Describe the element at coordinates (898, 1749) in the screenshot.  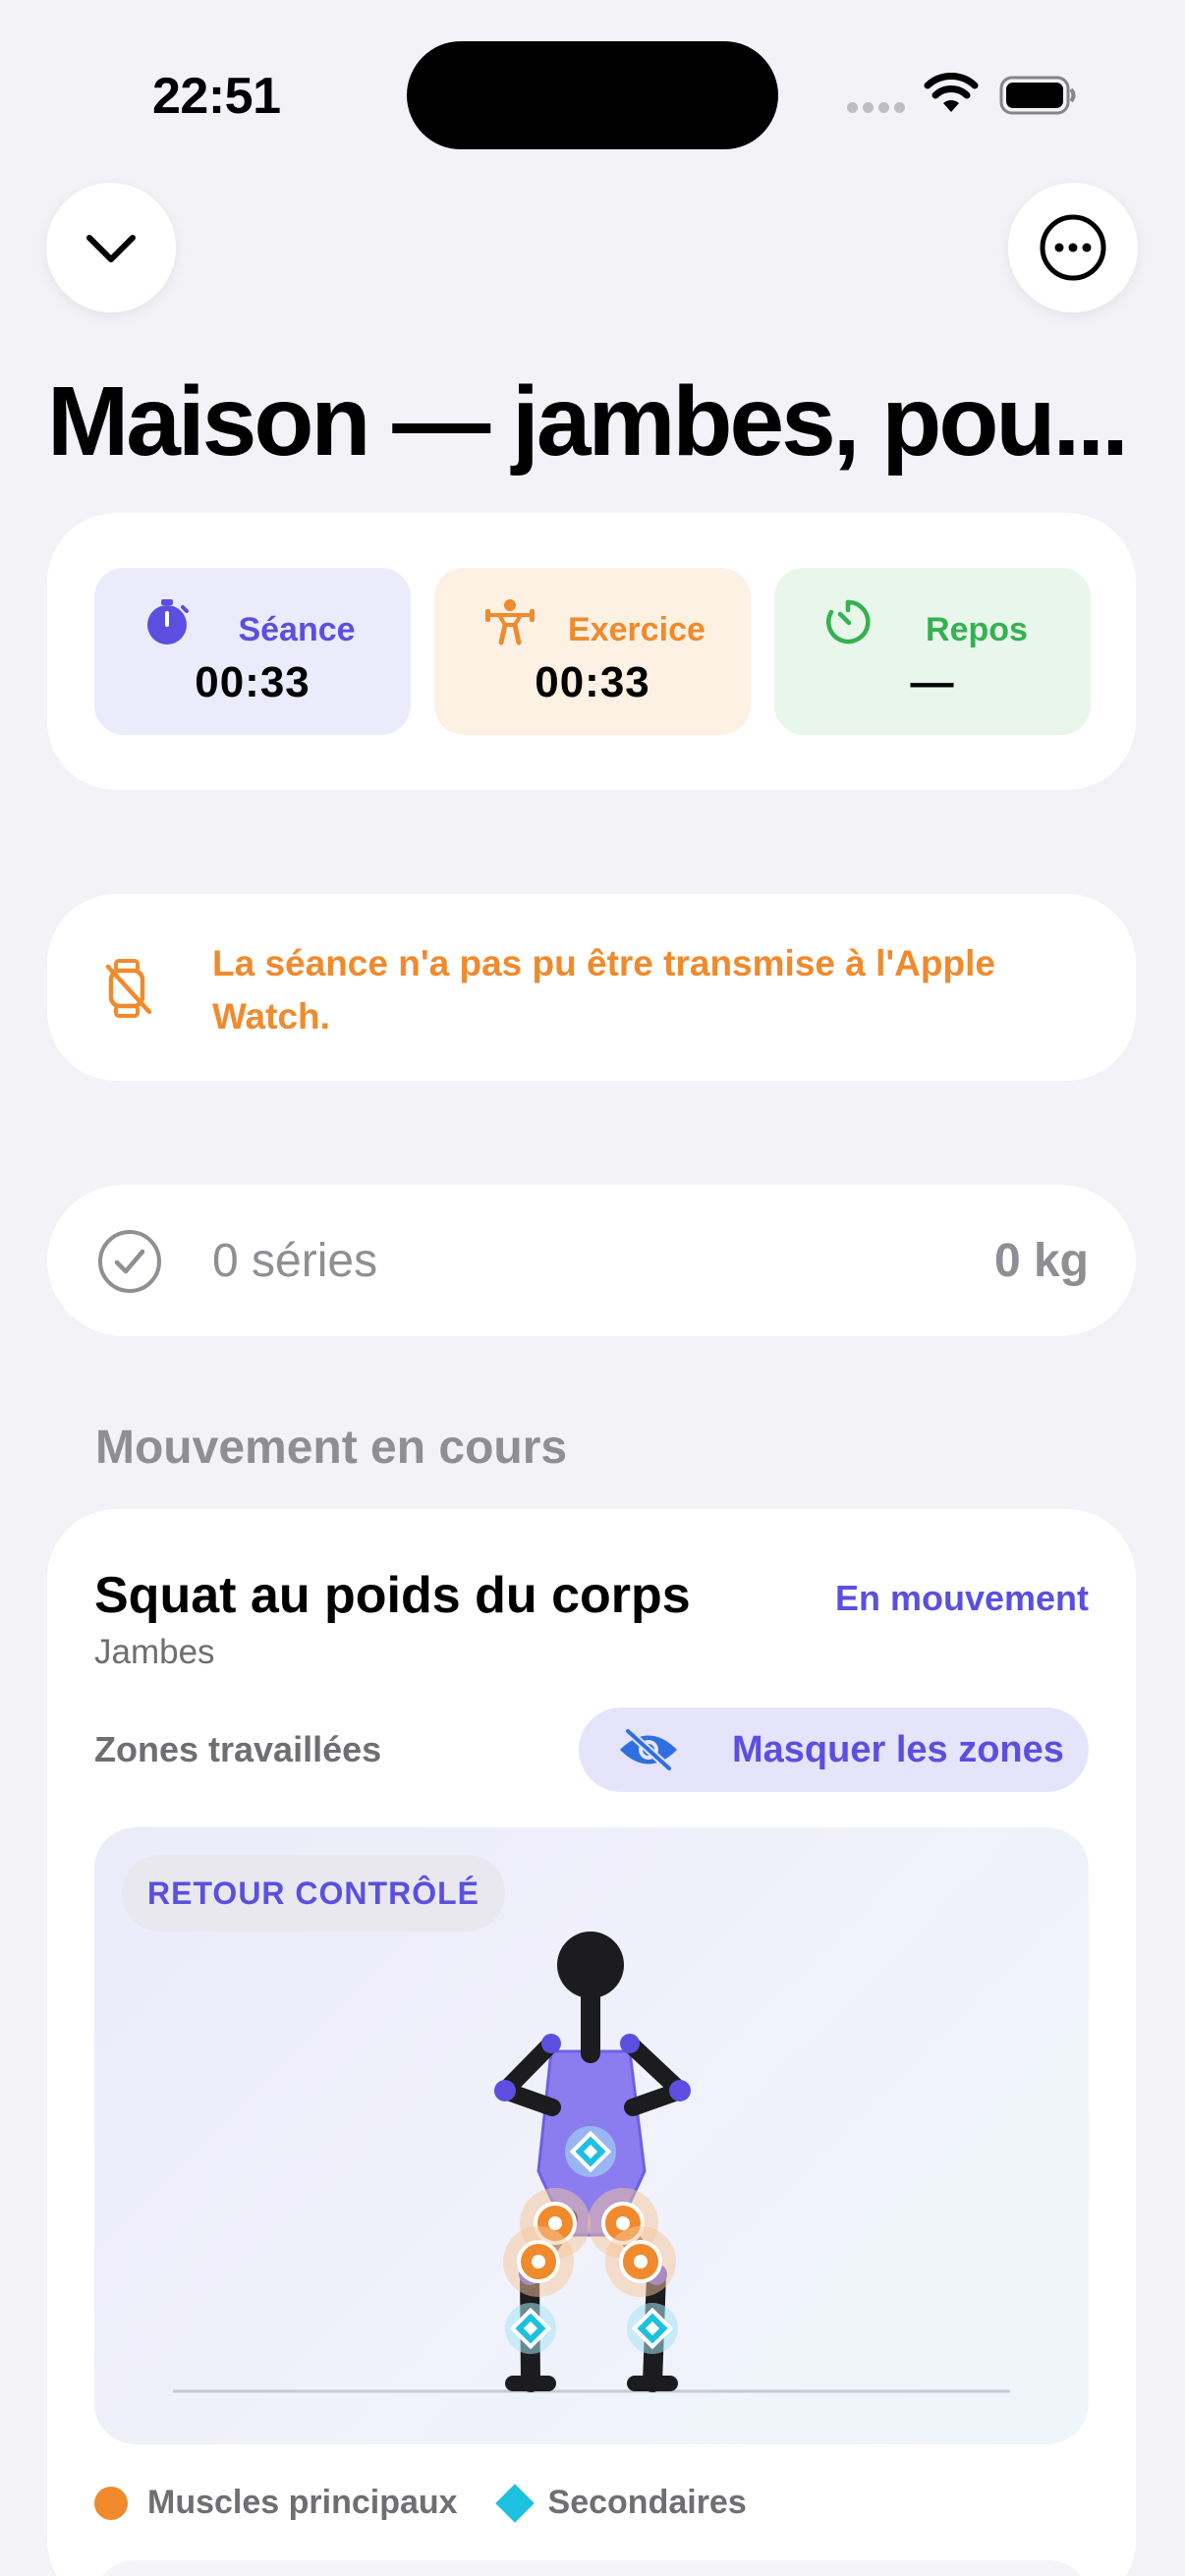
I see `hide-zones-label: Masquer les zones` at that location.